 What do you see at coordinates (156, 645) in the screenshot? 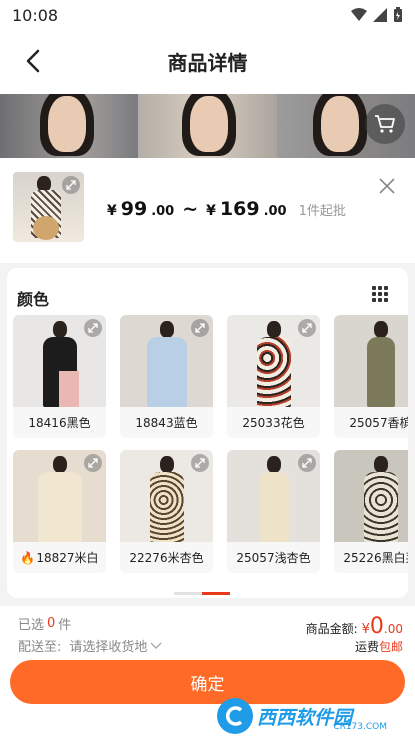
I see `chevron-down-icon` at bounding box center [156, 645].